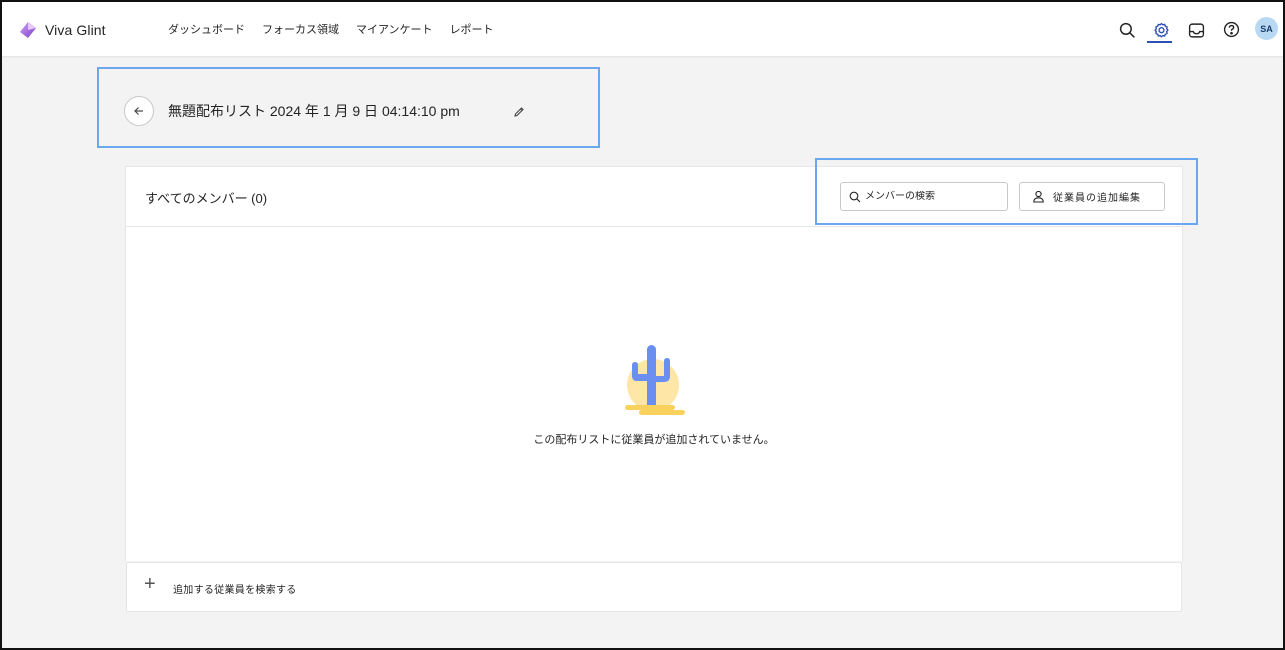 Image resolution: width=1285 pixels, height=650 pixels. I want to click on members-title: すべてのメンバー (0), so click(206, 198).